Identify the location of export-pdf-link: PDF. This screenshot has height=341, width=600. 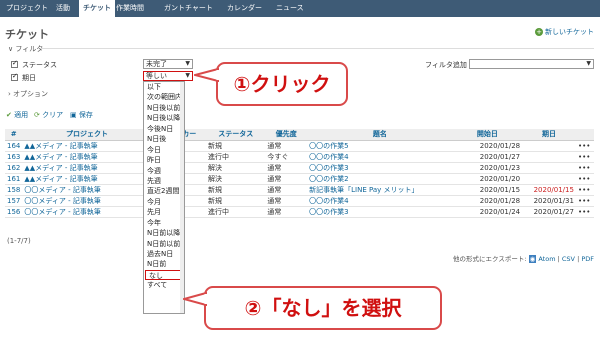
(587, 259).